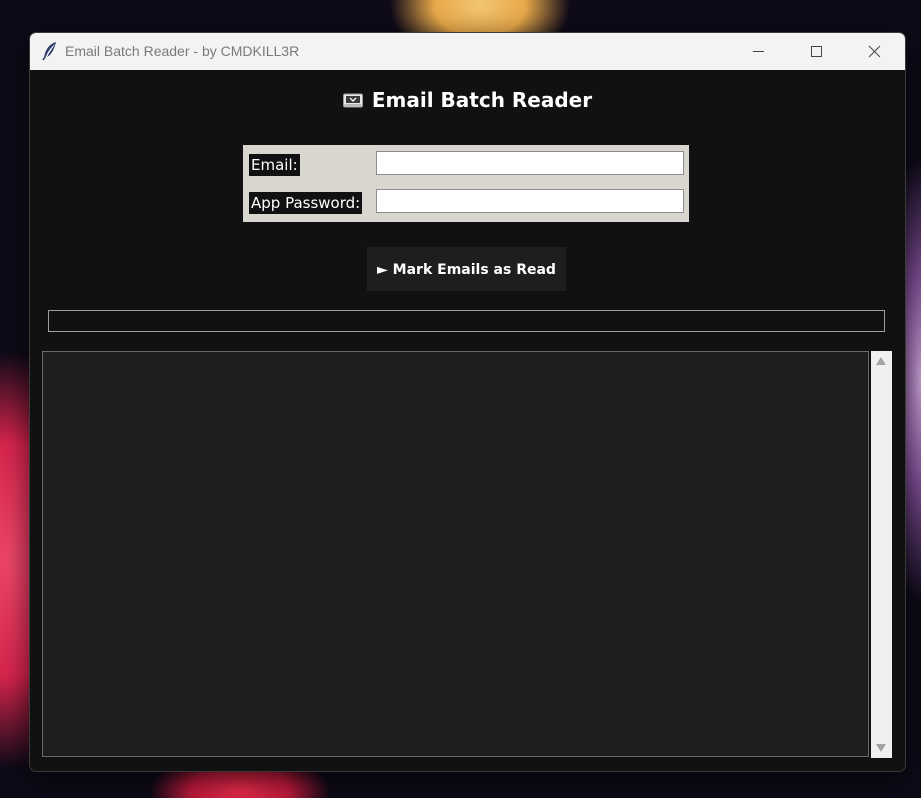 The image size is (921, 798). I want to click on log-scrollbar, so click(881, 554).